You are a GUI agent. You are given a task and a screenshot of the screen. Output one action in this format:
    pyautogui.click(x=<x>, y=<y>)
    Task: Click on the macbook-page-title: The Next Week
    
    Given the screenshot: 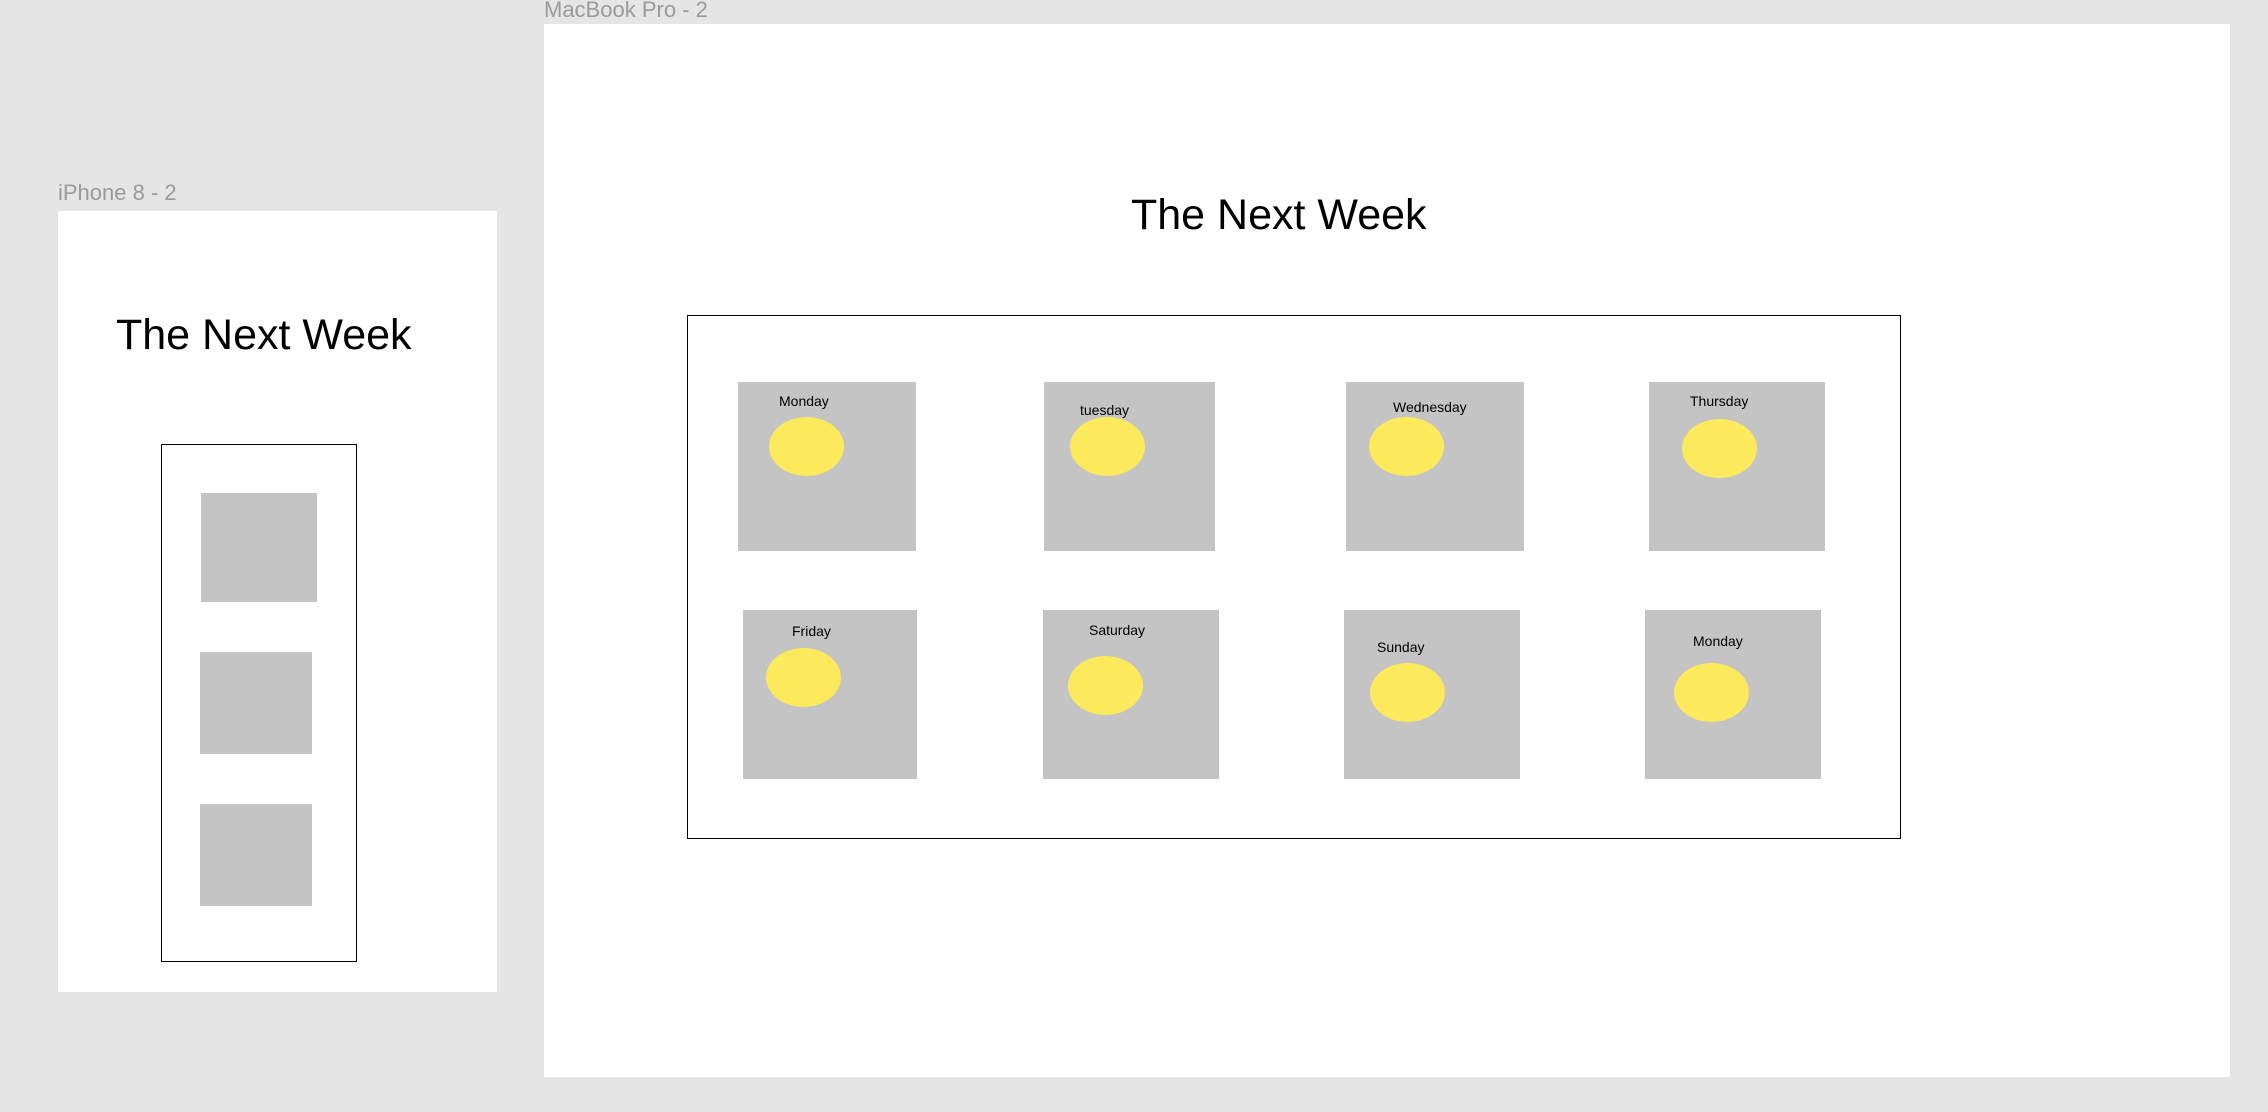 What is the action you would take?
    pyautogui.click(x=1279, y=215)
    